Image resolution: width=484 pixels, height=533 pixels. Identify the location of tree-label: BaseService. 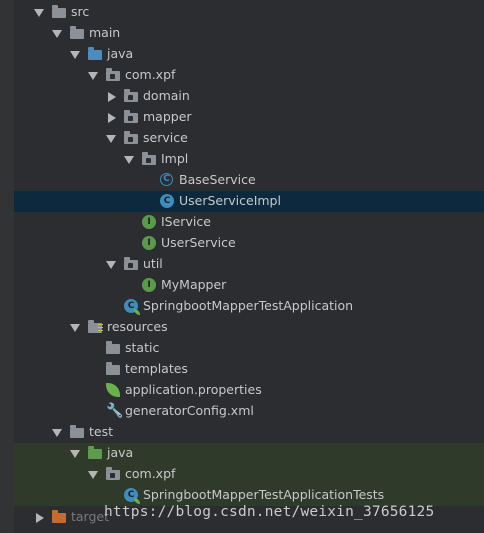
(217, 179).